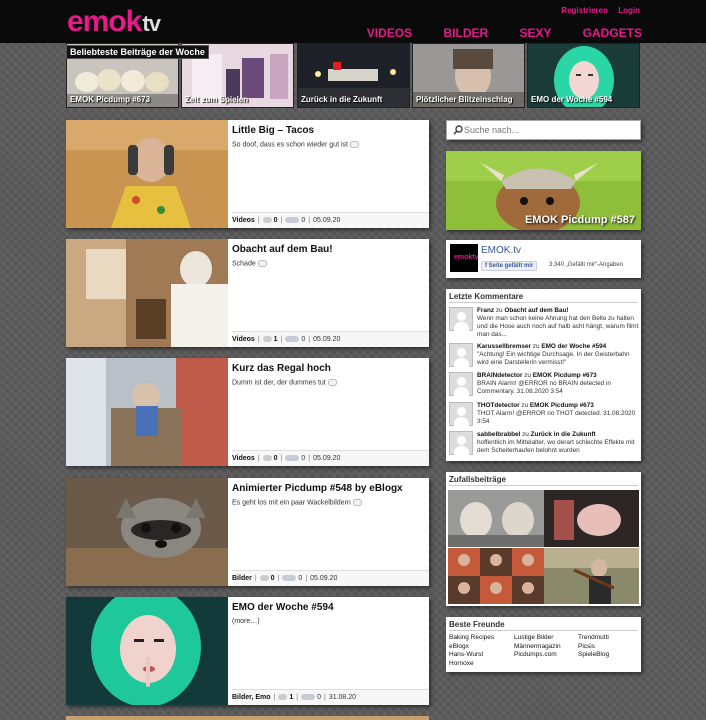 The height and width of the screenshot is (720, 706). I want to click on post-category: Bilder, Emo, so click(251, 697).